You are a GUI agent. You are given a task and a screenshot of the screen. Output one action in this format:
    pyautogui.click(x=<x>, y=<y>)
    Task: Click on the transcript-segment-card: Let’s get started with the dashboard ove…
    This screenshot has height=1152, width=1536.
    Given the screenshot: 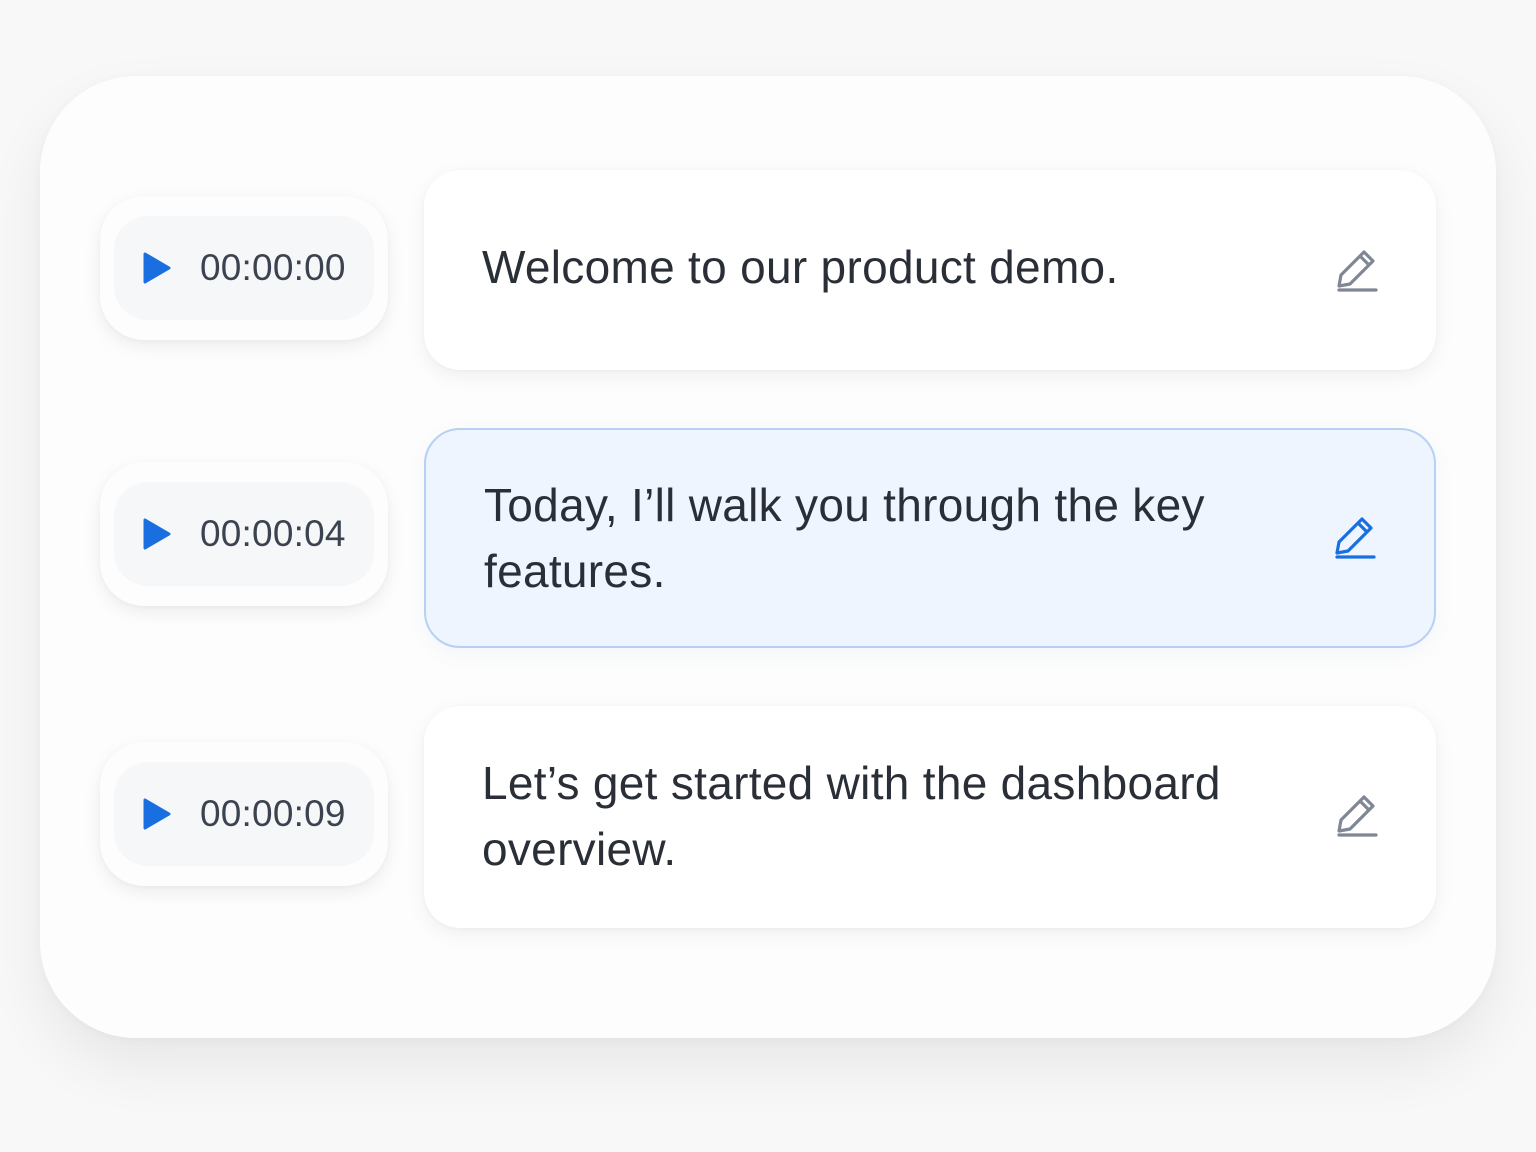 What is the action you would take?
    pyautogui.click(x=930, y=817)
    